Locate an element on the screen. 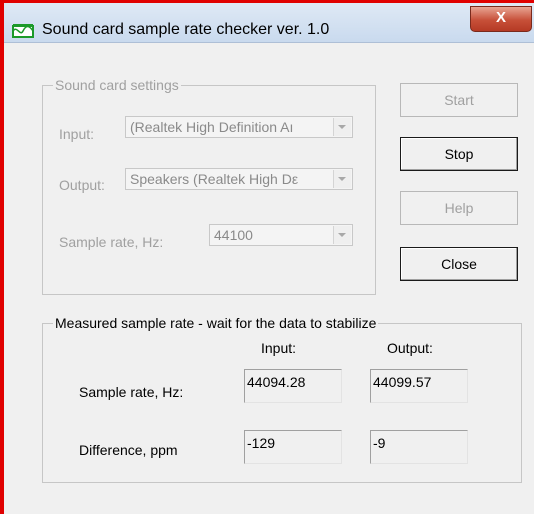  window-title: Sound card sample rate checker ver. 1.0 is located at coordinates (186, 29).